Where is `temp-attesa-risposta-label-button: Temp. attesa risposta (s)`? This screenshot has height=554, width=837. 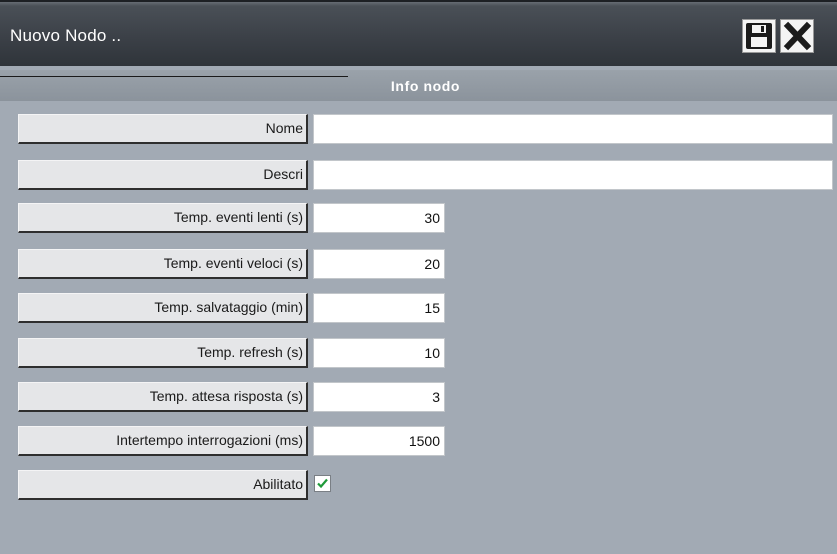 temp-attesa-risposta-label-button: Temp. attesa risposta (s) is located at coordinates (163, 397).